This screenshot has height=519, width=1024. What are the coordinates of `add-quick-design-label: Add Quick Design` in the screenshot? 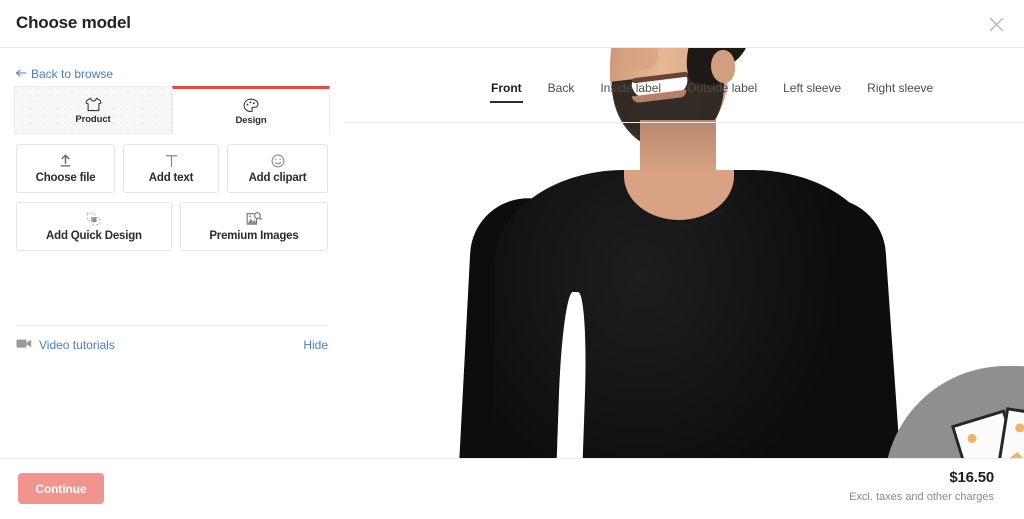 It's located at (94, 235).